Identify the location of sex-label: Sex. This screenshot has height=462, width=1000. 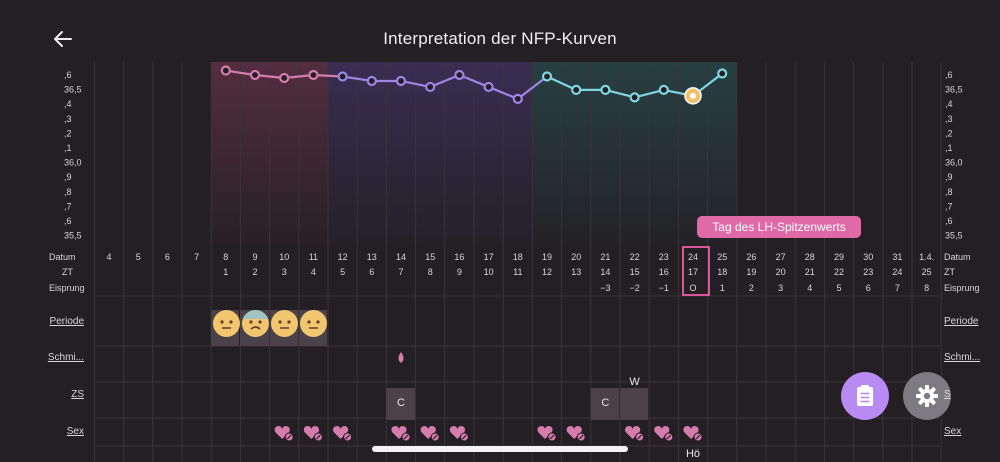
(75, 431).